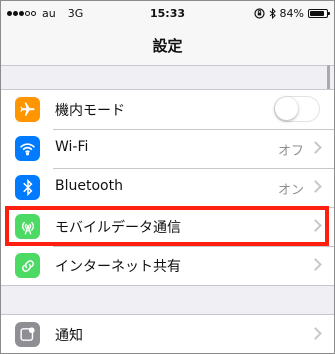 Image resolution: width=335 pixels, height=354 pixels. I want to click on bluetooth-status-value: オン, so click(290, 190).